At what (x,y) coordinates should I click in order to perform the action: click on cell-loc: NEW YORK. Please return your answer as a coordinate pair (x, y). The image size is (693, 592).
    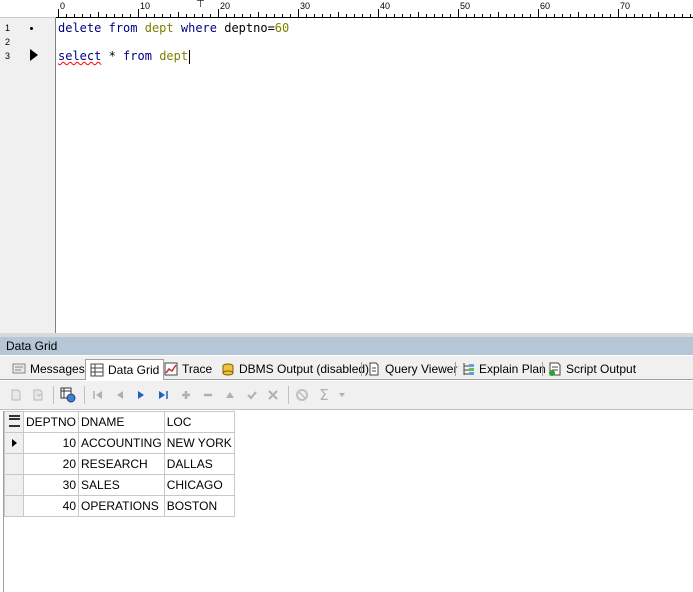
    Looking at the image, I should click on (199, 443).